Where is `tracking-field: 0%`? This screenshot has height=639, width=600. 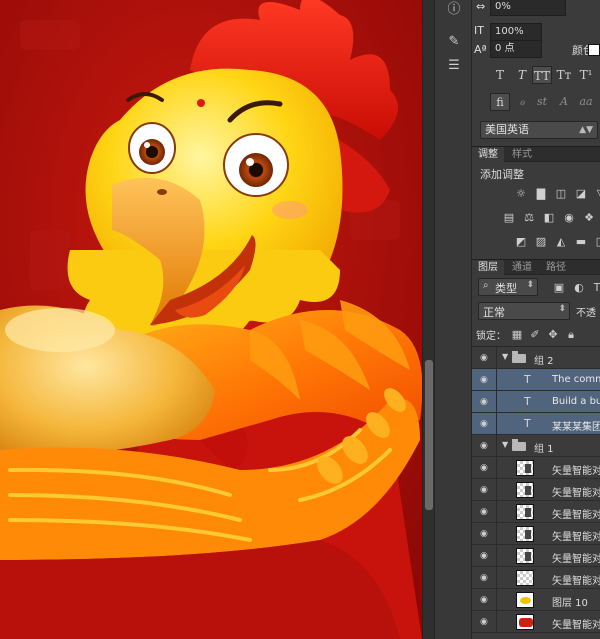 tracking-field: 0% is located at coordinates (528, 8).